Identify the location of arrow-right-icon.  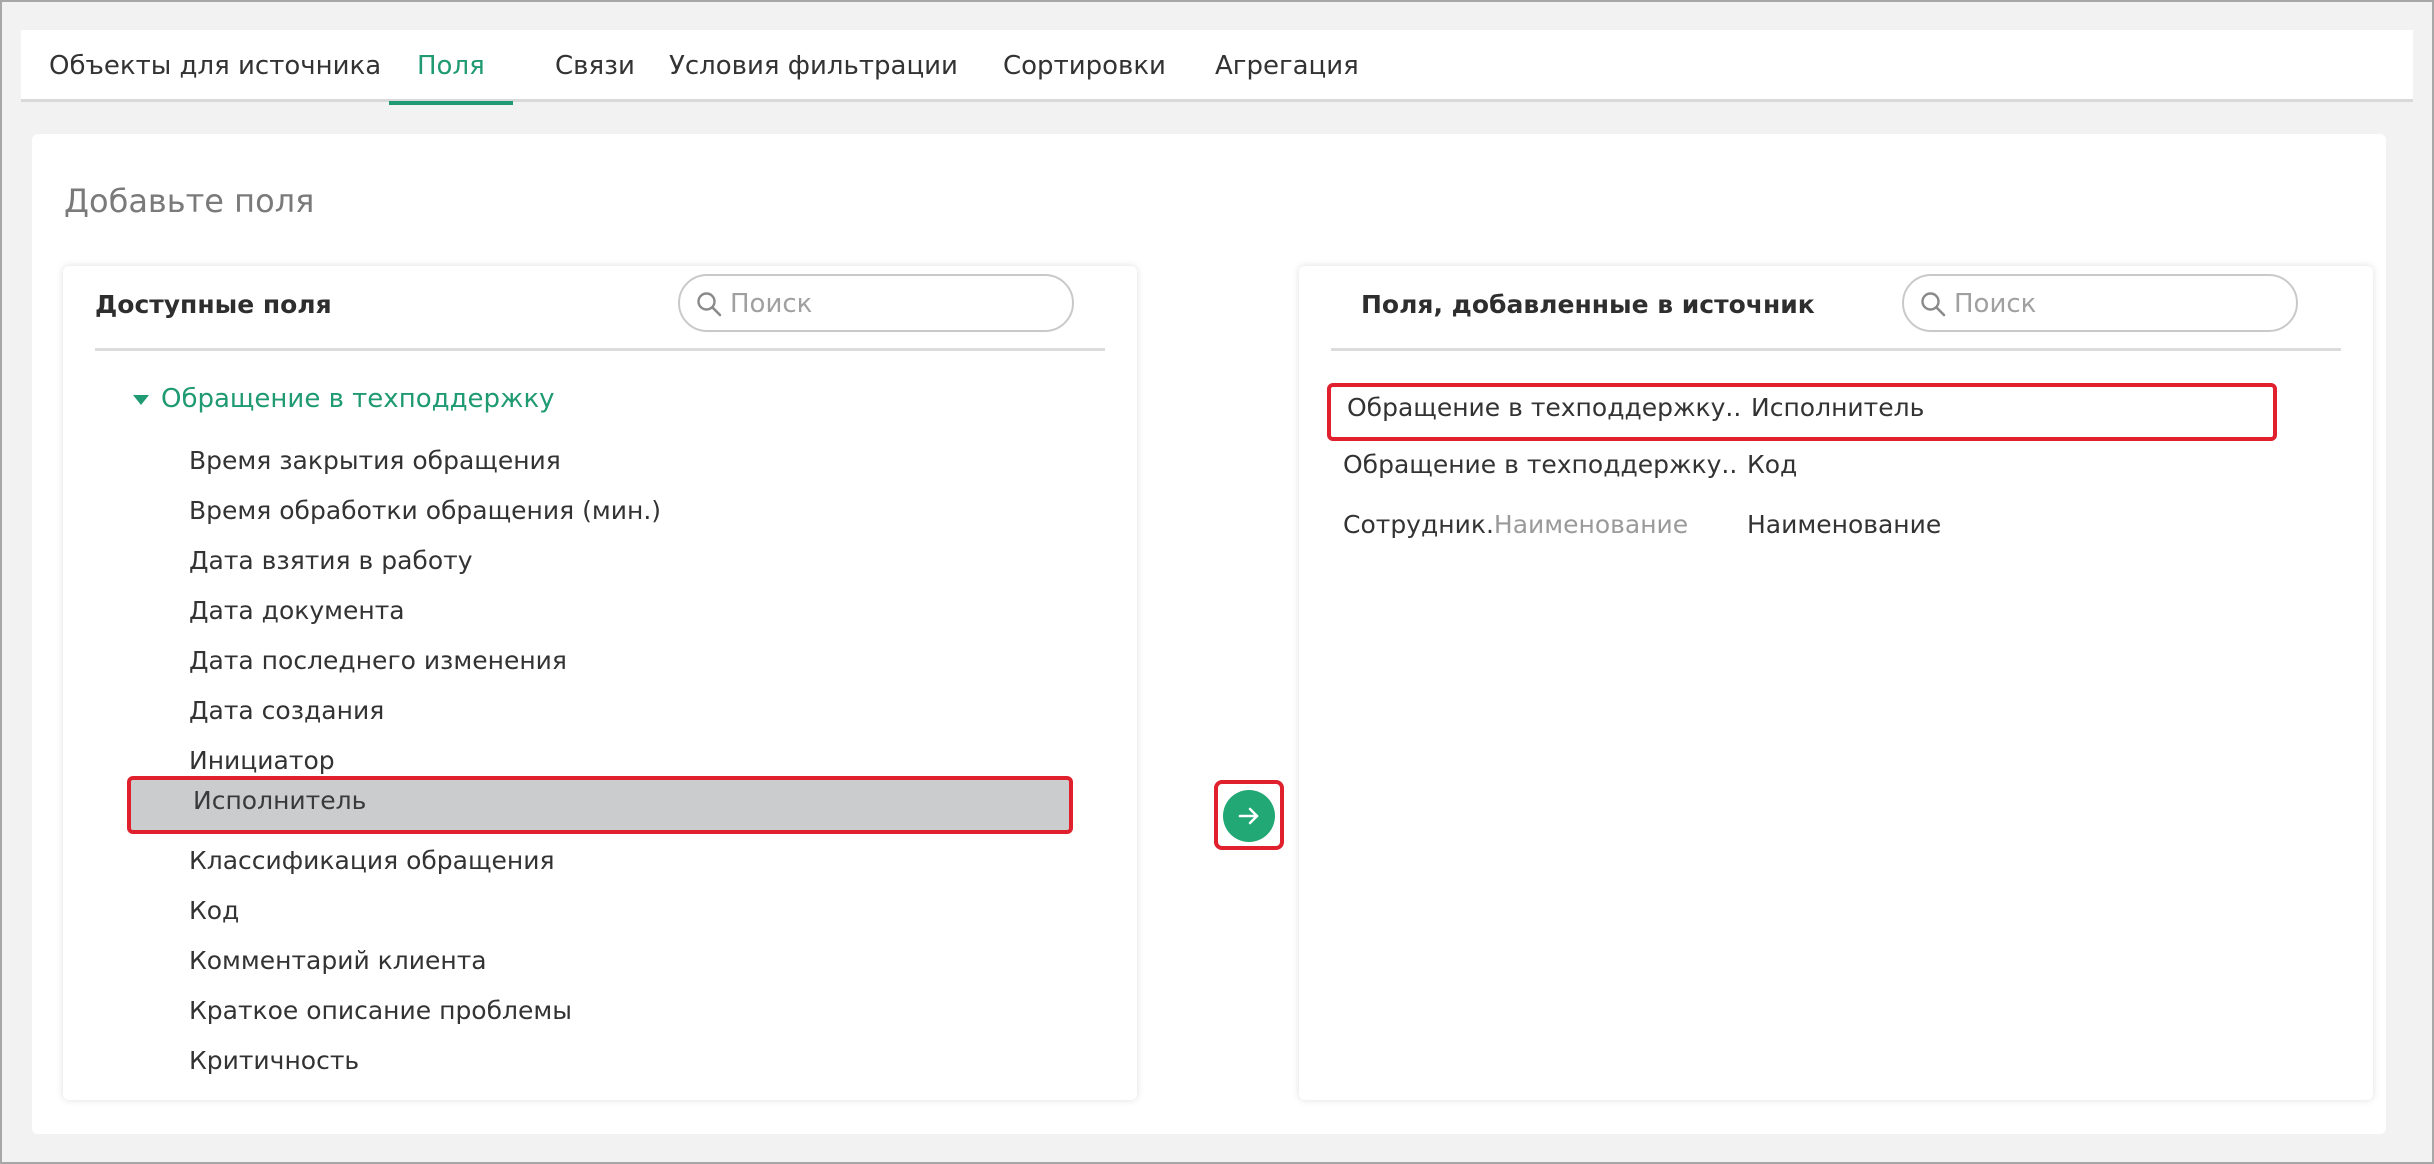
(1248, 816).